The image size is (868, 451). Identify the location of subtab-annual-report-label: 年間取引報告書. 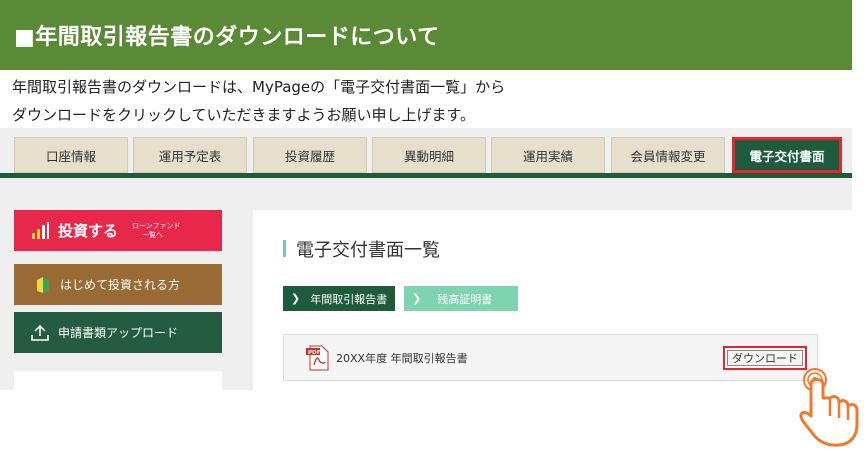
(349, 299).